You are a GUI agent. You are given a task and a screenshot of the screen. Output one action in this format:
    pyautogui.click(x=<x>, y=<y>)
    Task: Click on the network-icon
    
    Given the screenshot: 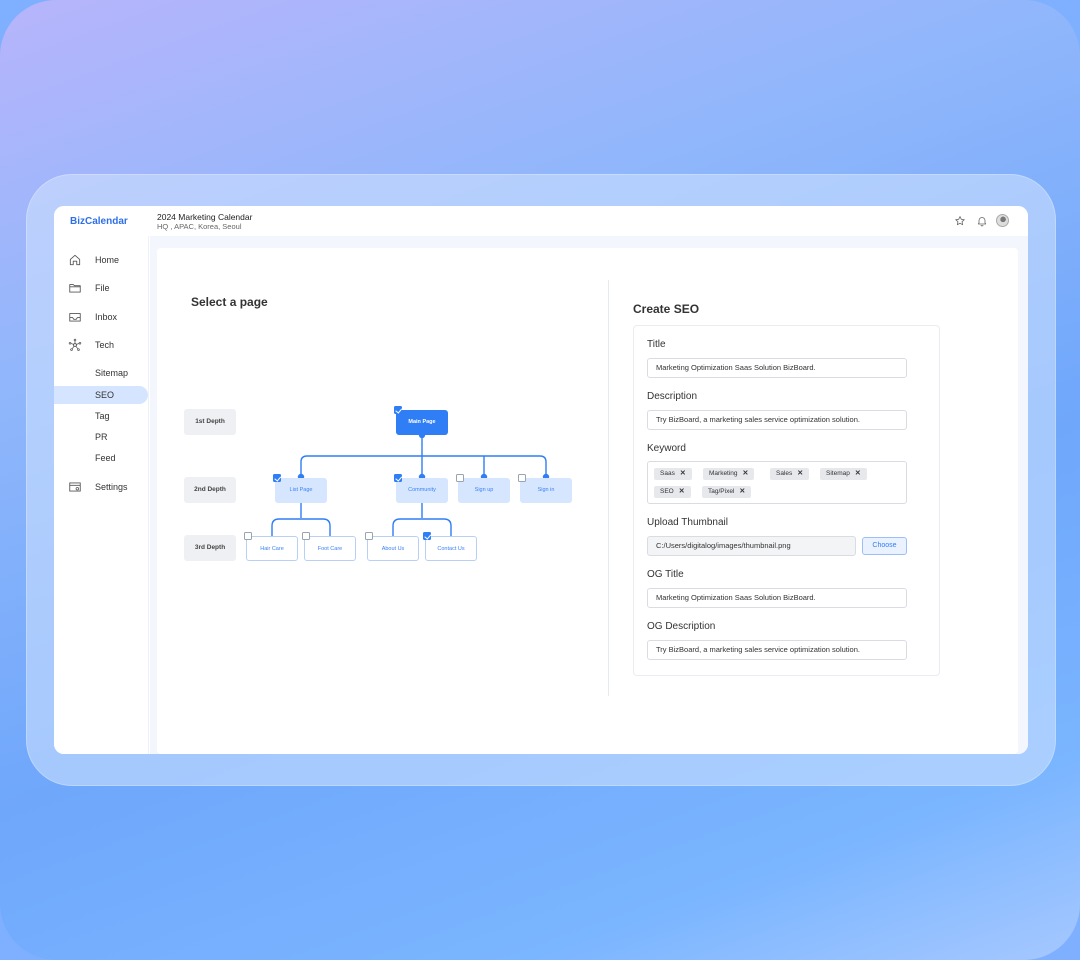 What is the action you would take?
    pyautogui.click(x=75, y=344)
    